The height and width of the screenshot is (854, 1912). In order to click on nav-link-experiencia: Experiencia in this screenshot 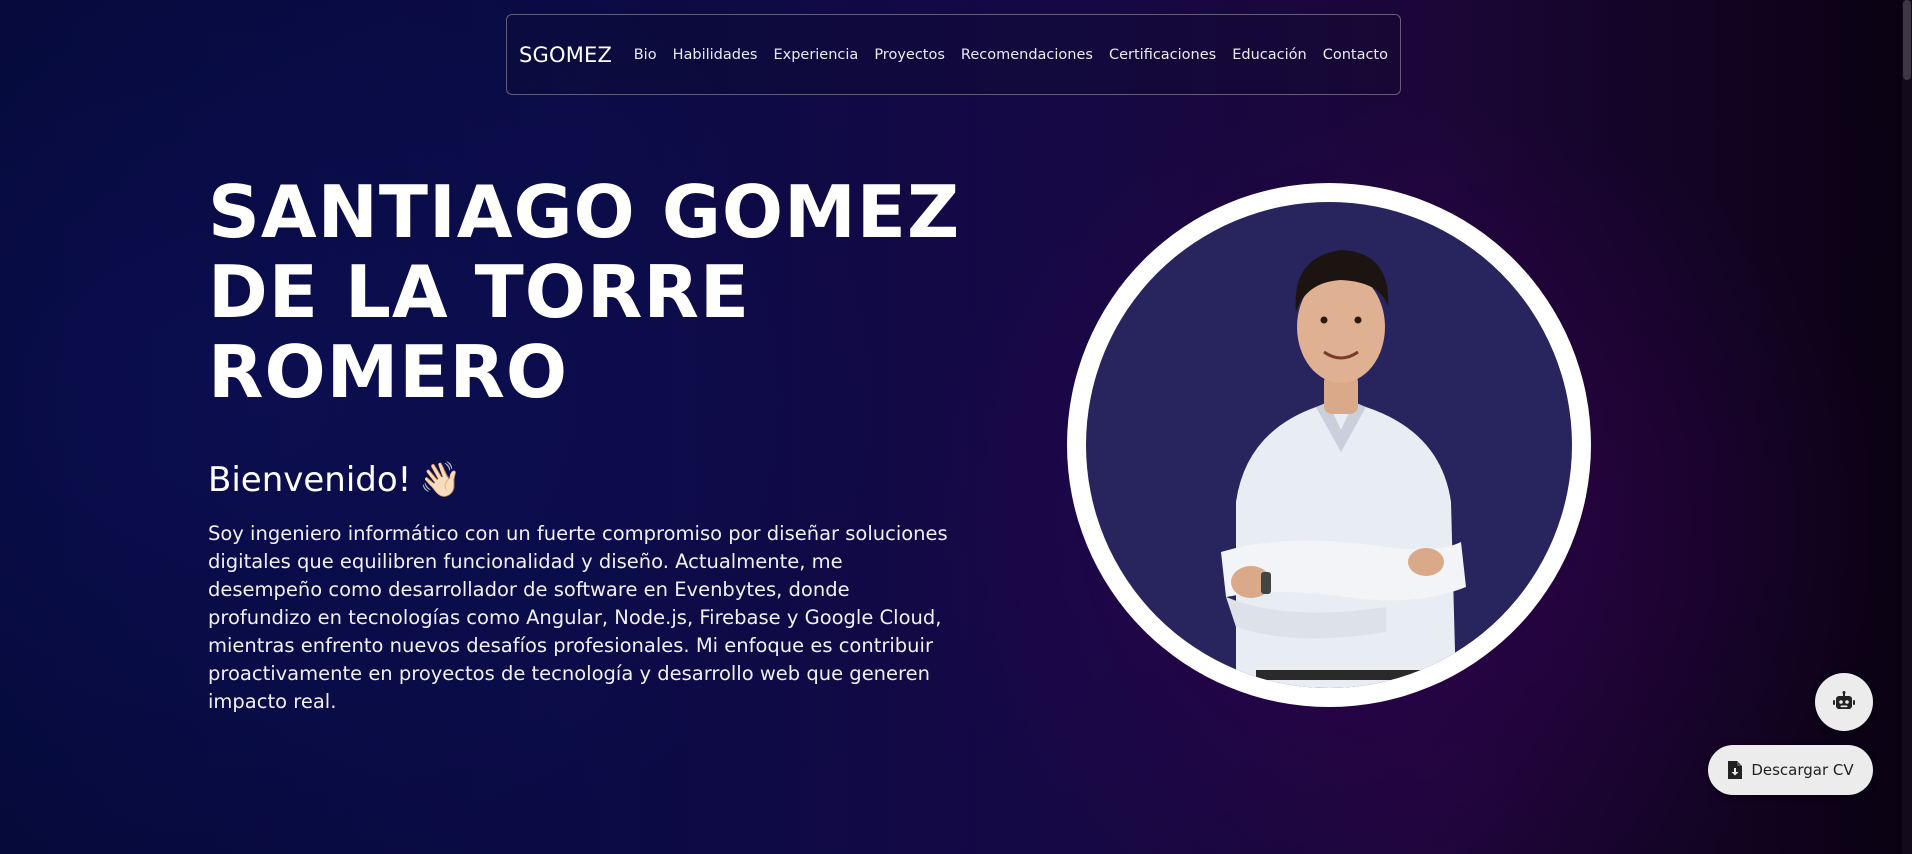, I will do `click(815, 55)`.